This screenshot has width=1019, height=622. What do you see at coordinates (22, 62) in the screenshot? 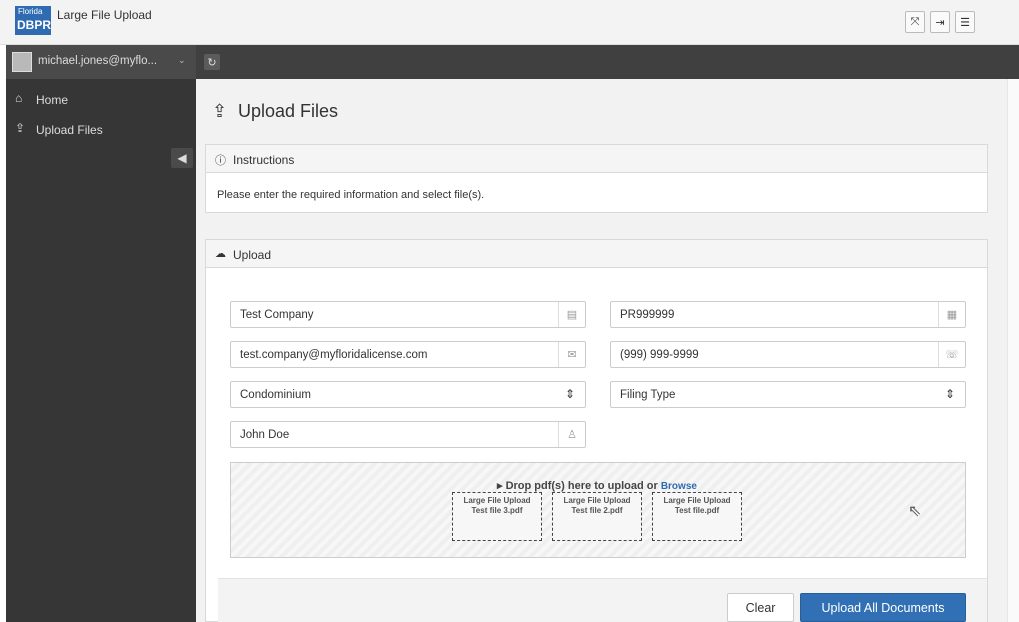
I see `avatar` at bounding box center [22, 62].